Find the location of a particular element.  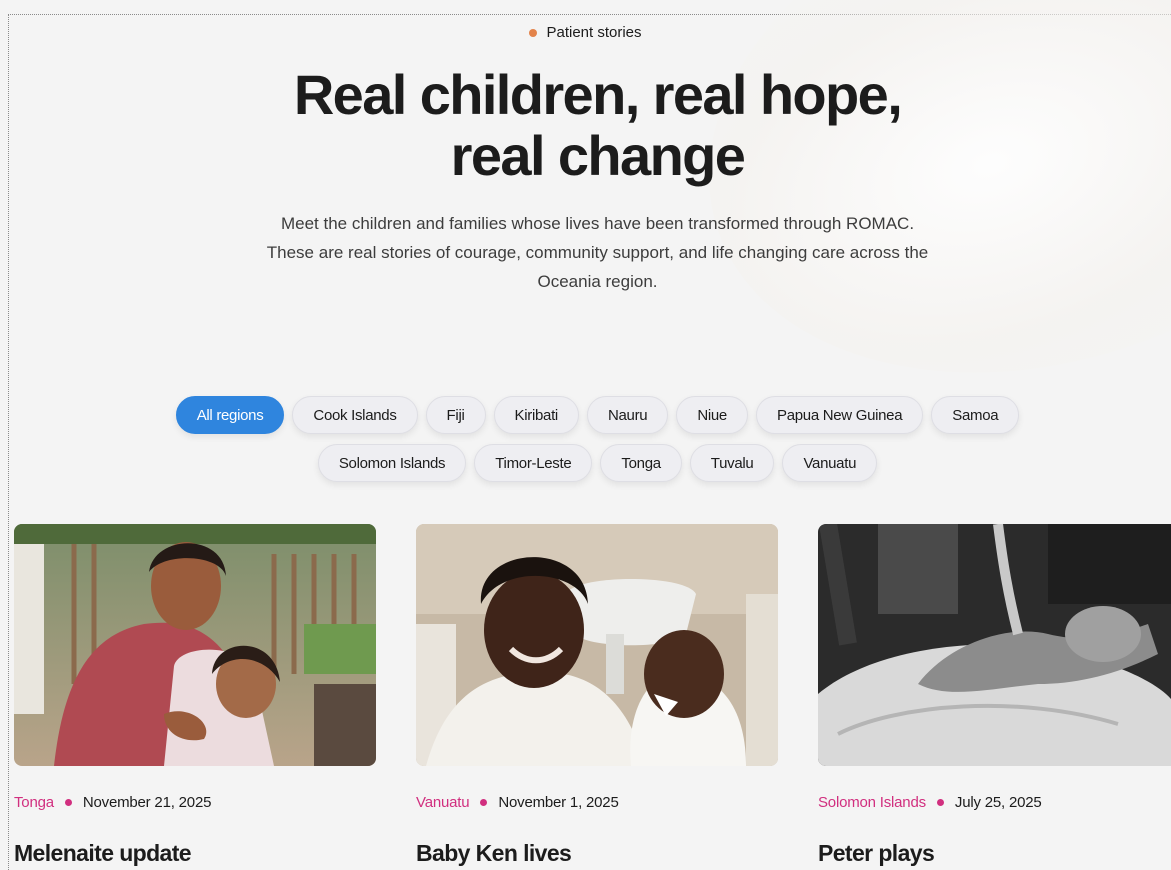

filter-tuvalu: Tuvalu is located at coordinates (732, 463).